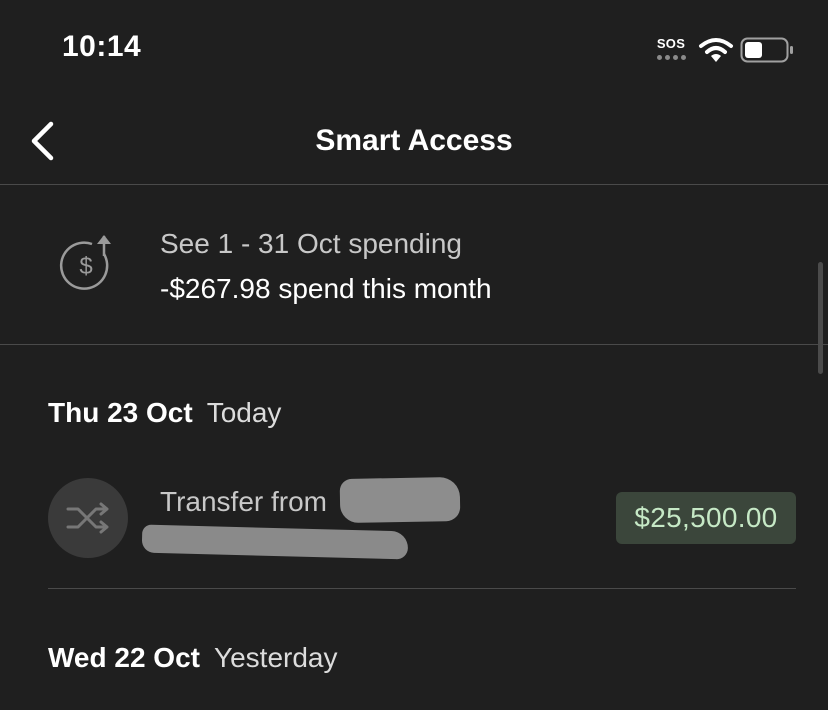 The image size is (828, 710). What do you see at coordinates (414, 184) in the screenshot?
I see `header-divider` at bounding box center [414, 184].